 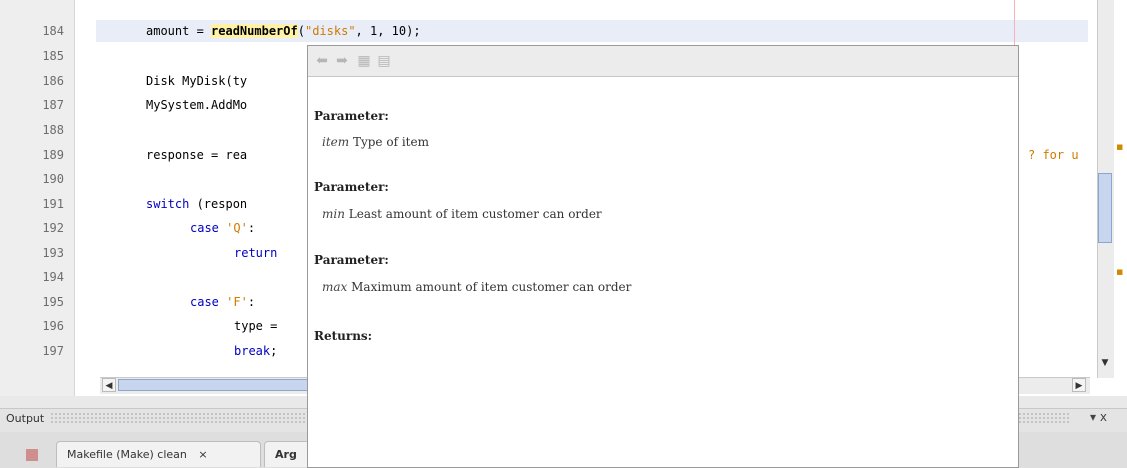 I want to click on line-number: 193, so click(x=53, y=253).